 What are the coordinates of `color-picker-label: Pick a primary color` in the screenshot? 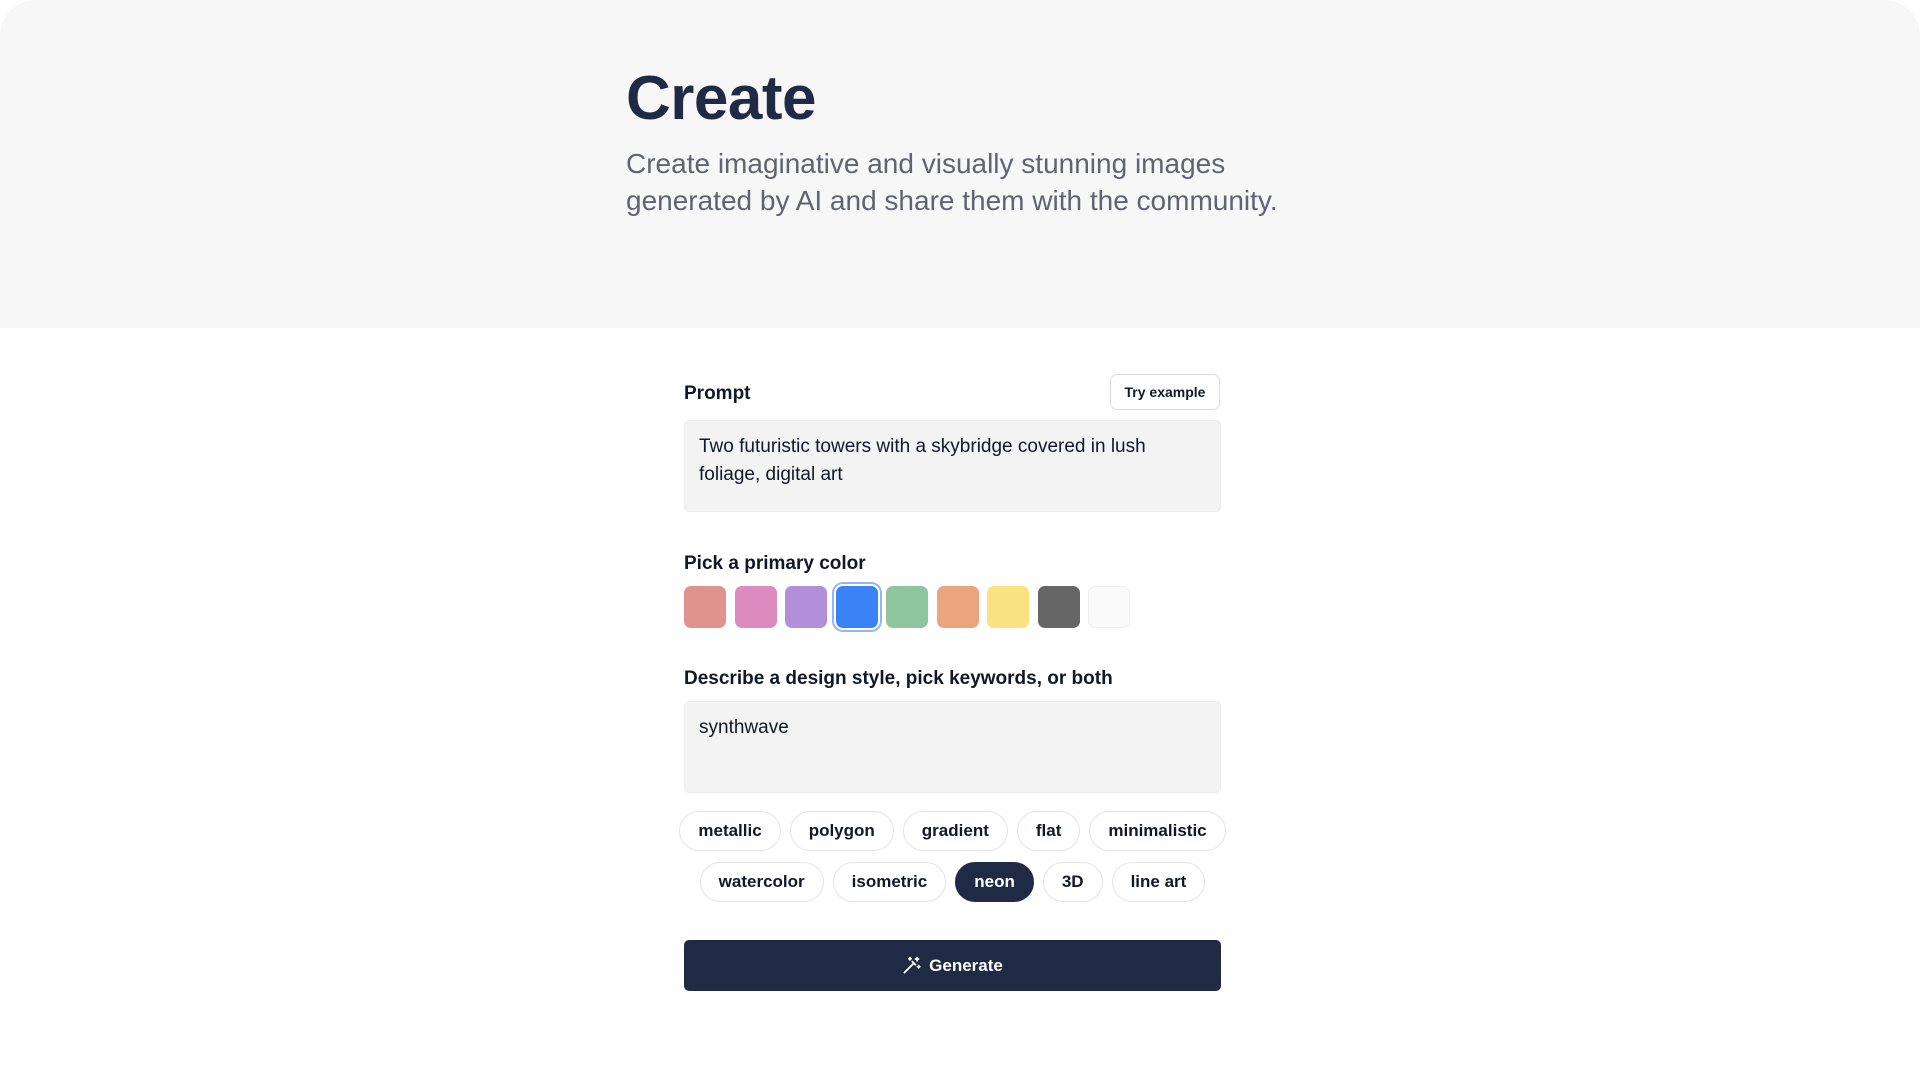 It's located at (775, 563).